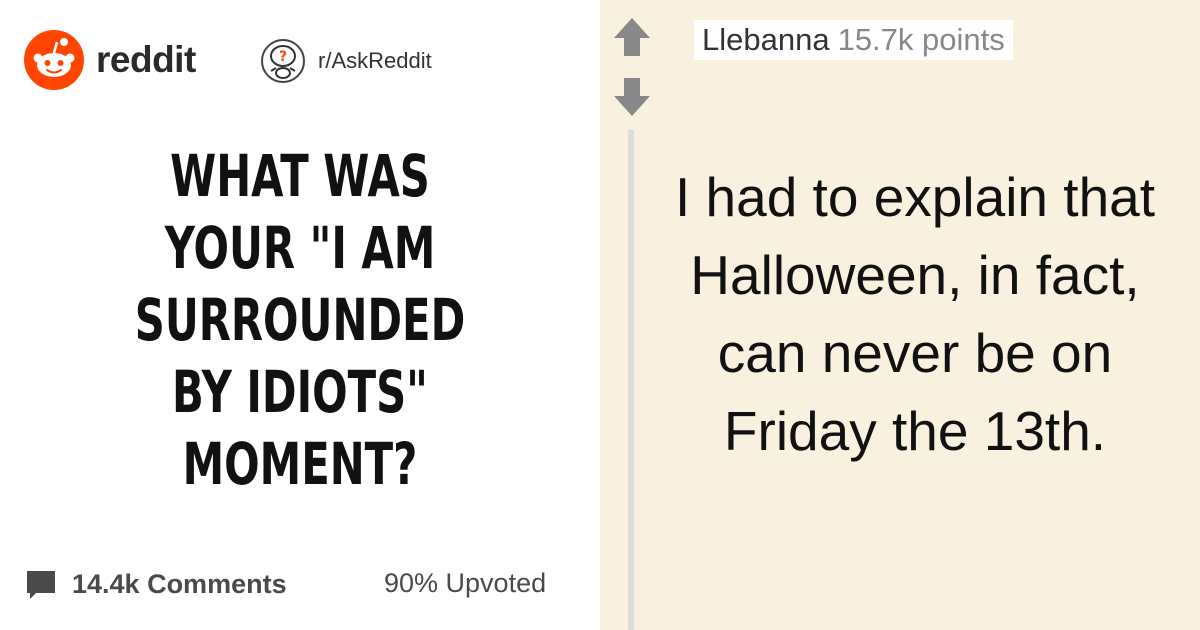  I want to click on comments-count: 14.4k Comments, so click(179, 584).